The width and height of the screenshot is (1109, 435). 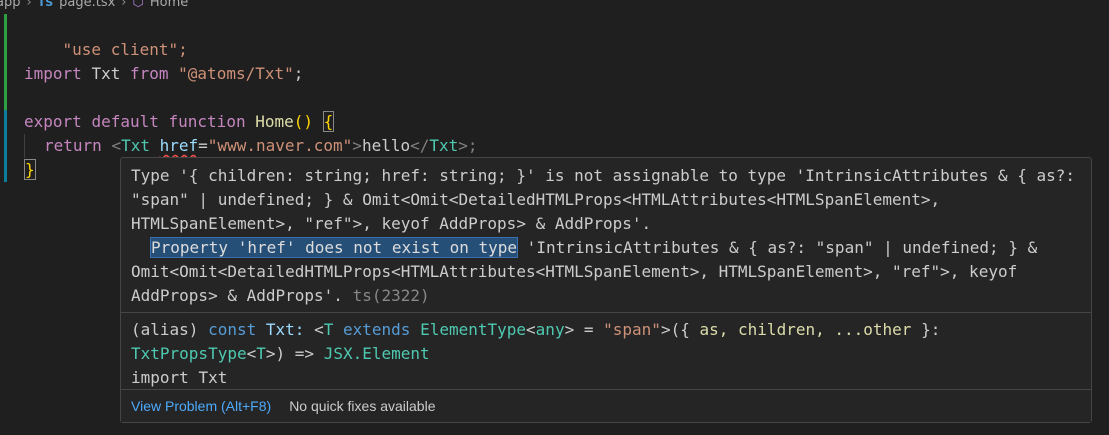 What do you see at coordinates (391, 295) in the screenshot?
I see `error-code: ts(2322)` at bounding box center [391, 295].